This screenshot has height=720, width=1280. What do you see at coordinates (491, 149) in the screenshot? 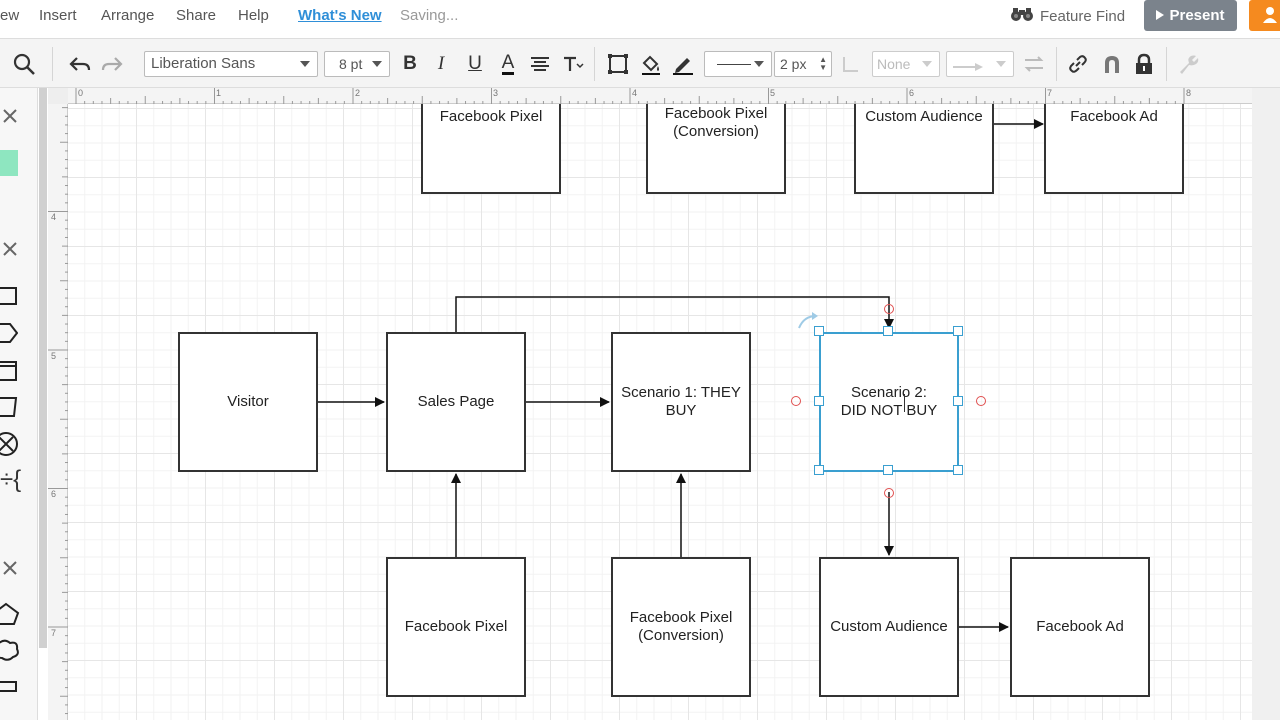
I see `shape-facebook-pixel-top: Facebook Pixel` at bounding box center [491, 149].